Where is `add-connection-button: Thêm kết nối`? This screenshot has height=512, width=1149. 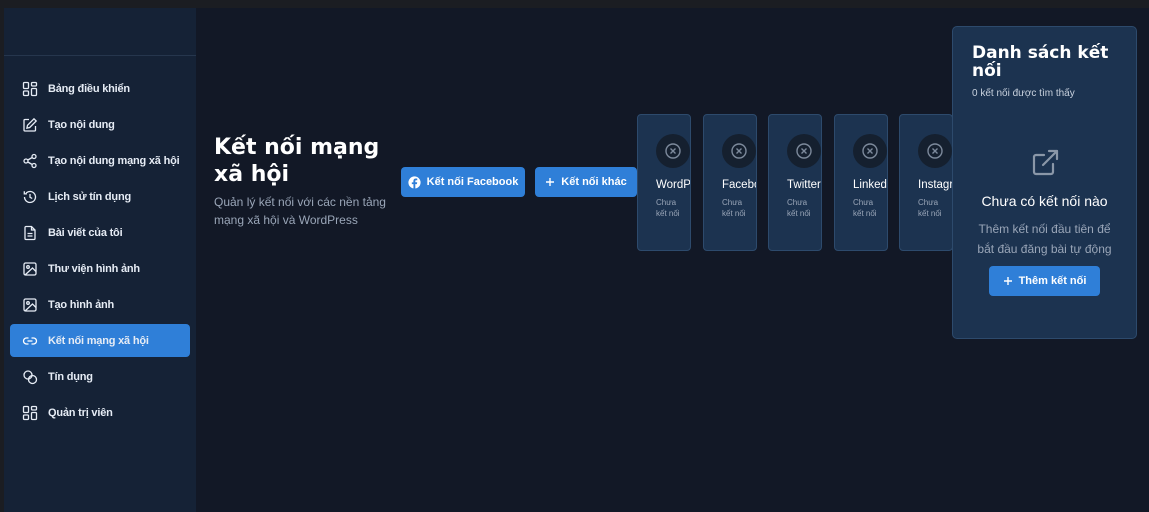 add-connection-button: Thêm kết nối is located at coordinates (1044, 281).